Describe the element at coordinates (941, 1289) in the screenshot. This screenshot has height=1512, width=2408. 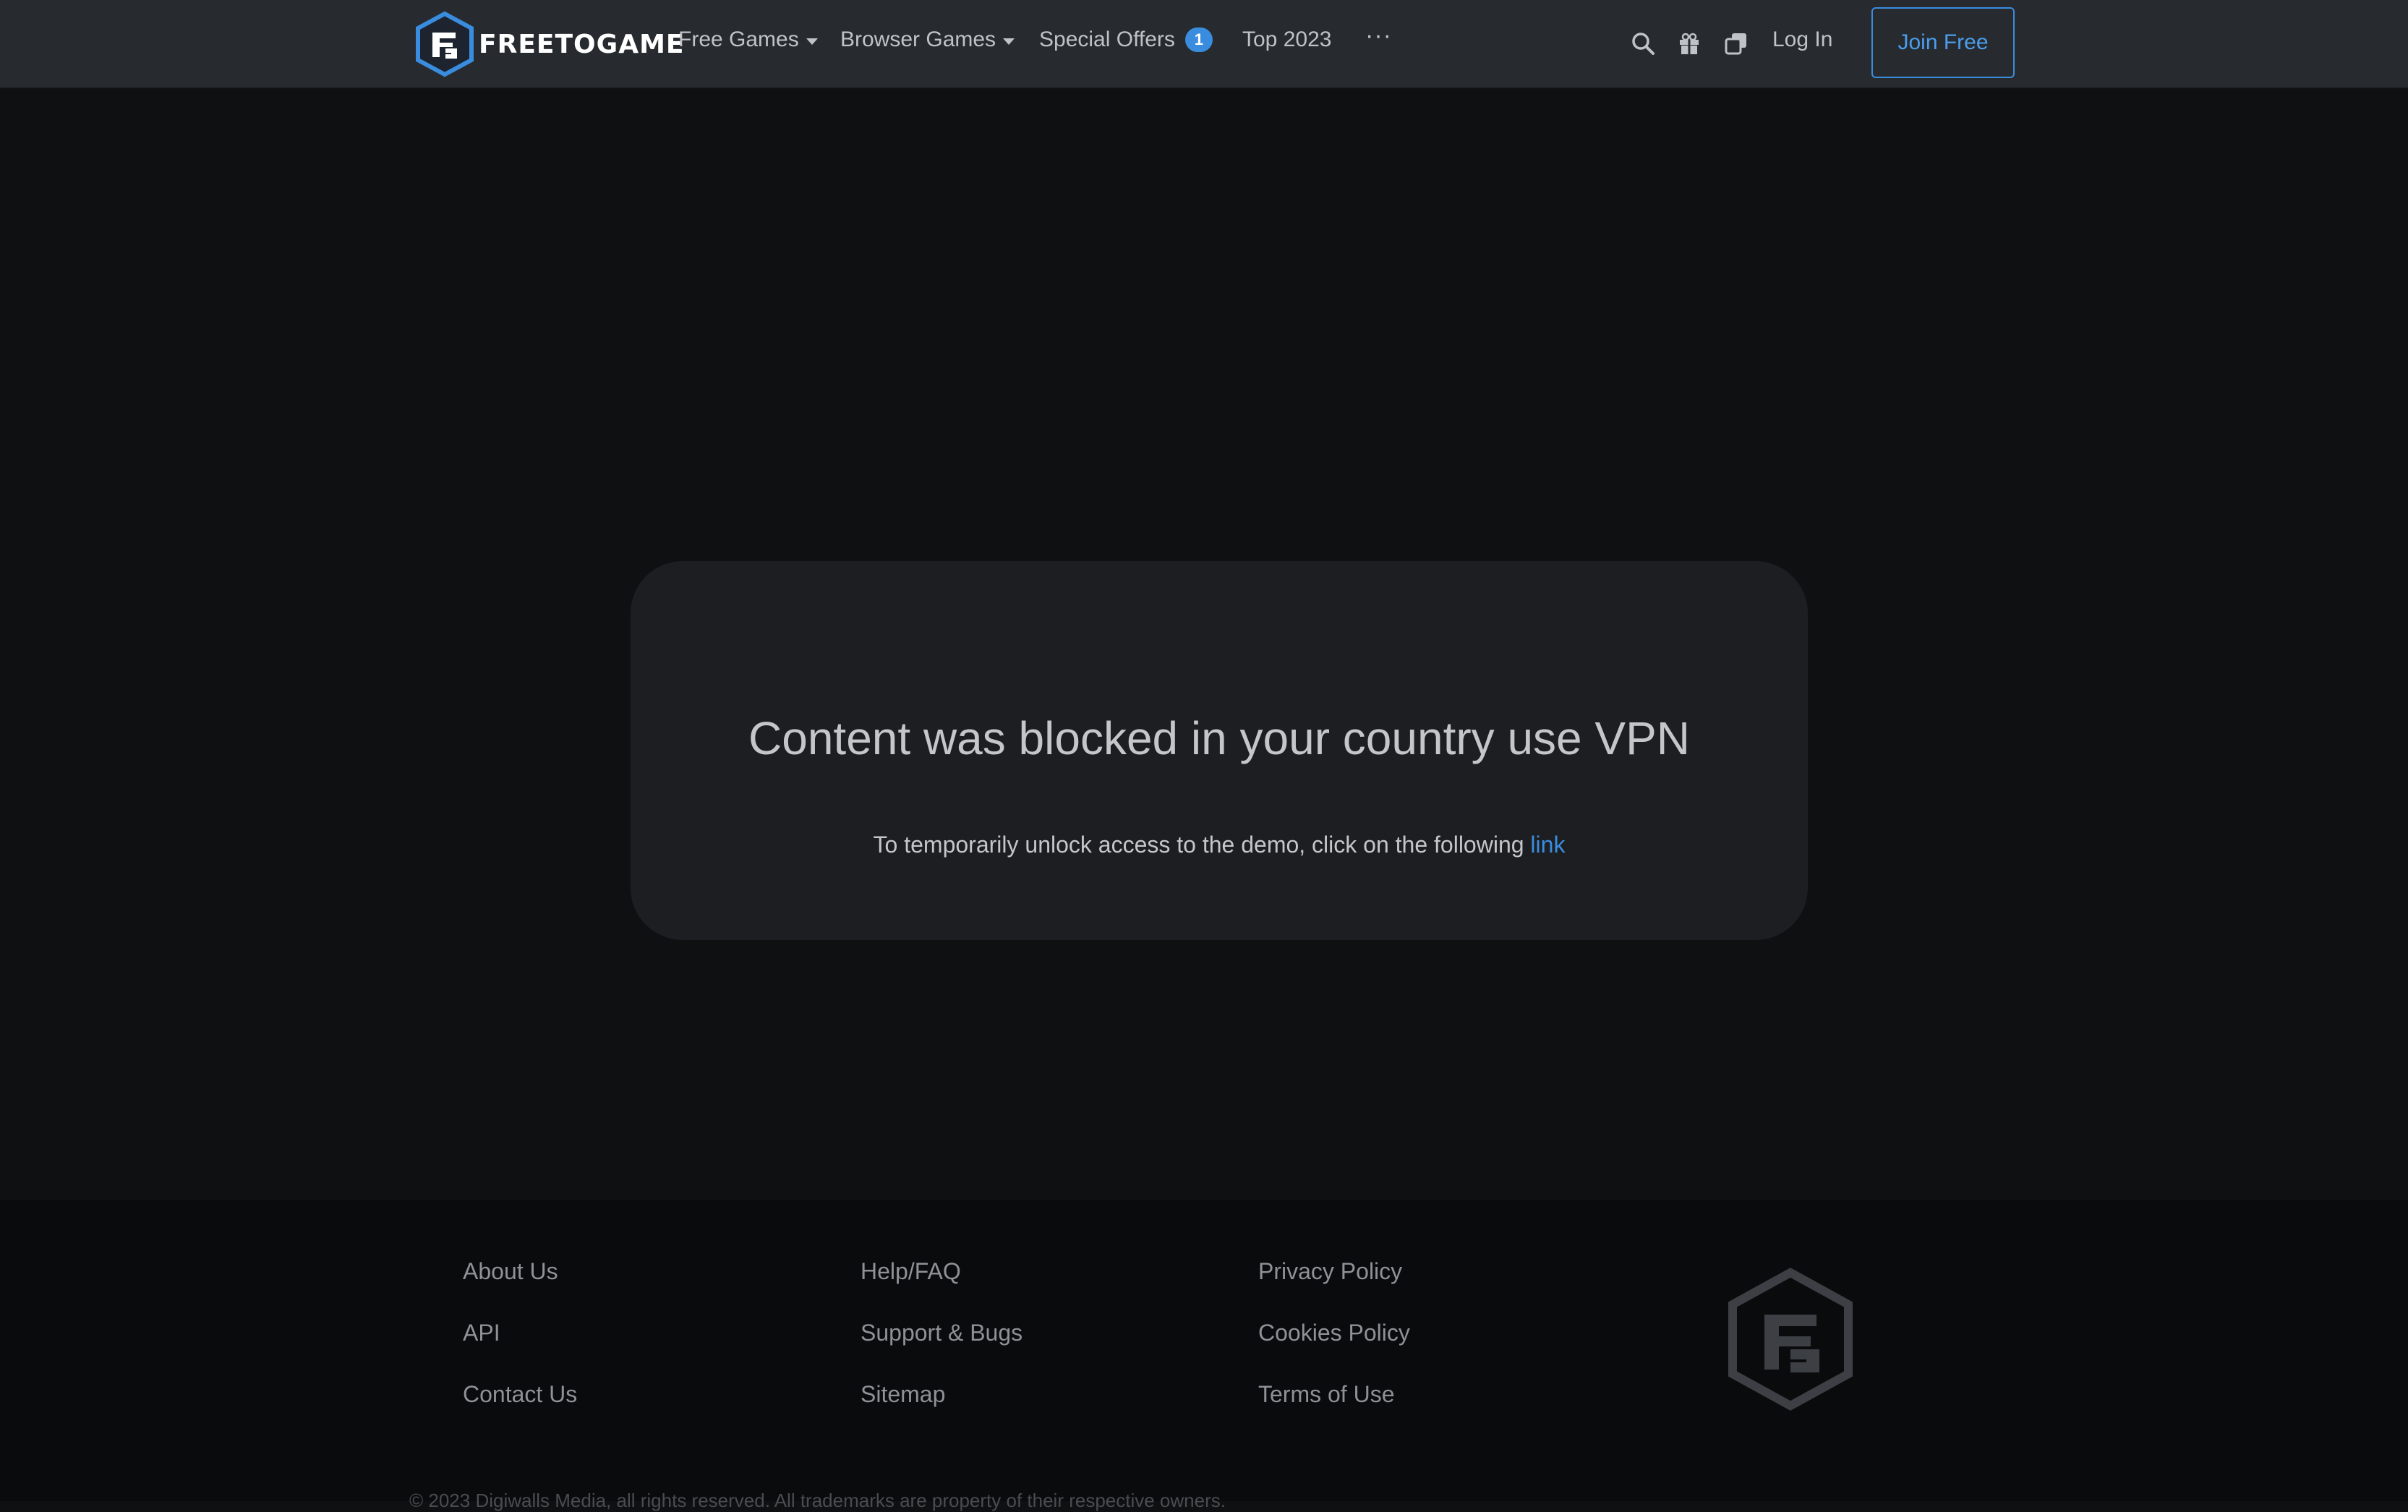
I see `footer-link-help: Help/FAQ` at that location.